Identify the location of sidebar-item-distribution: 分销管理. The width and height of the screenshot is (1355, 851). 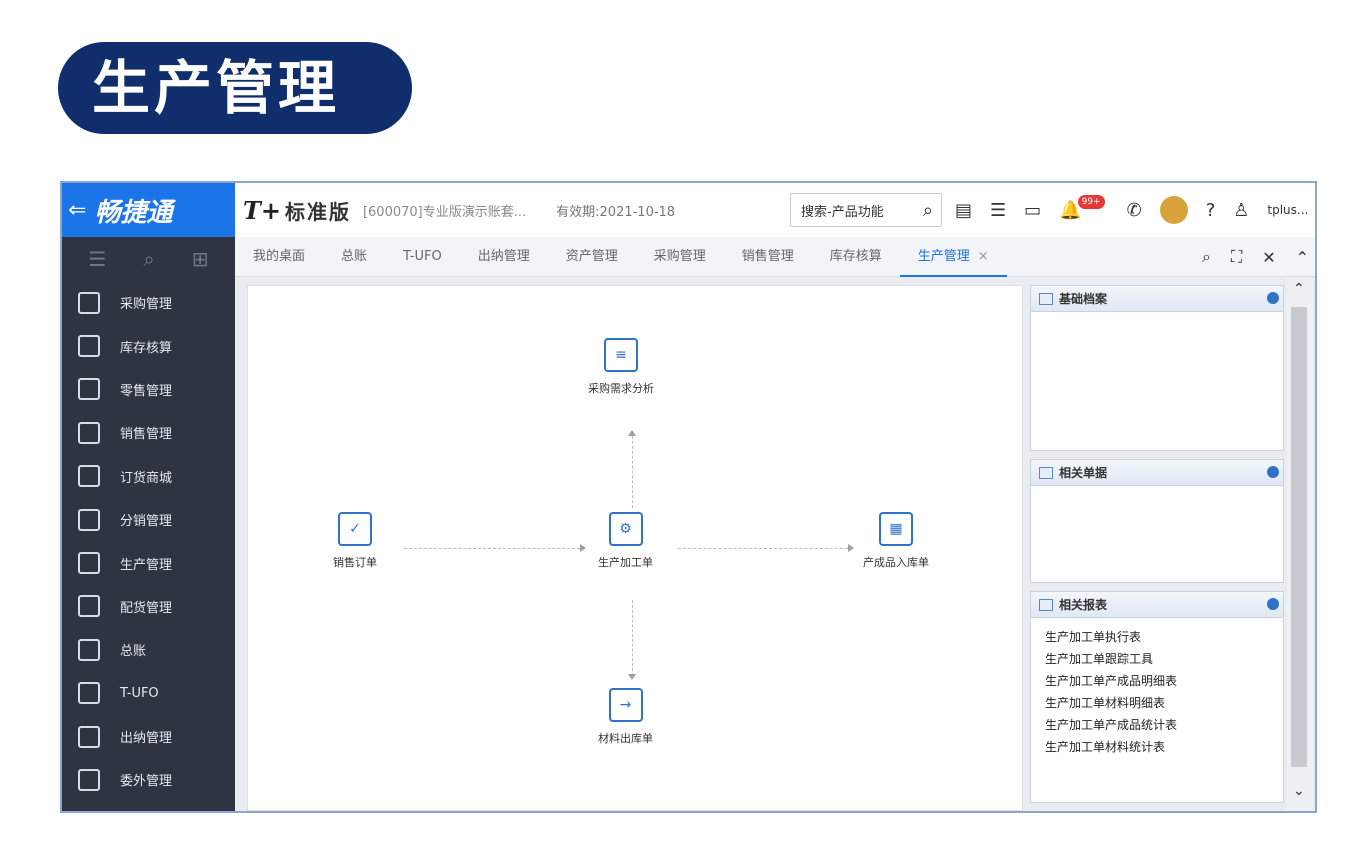
(148, 519).